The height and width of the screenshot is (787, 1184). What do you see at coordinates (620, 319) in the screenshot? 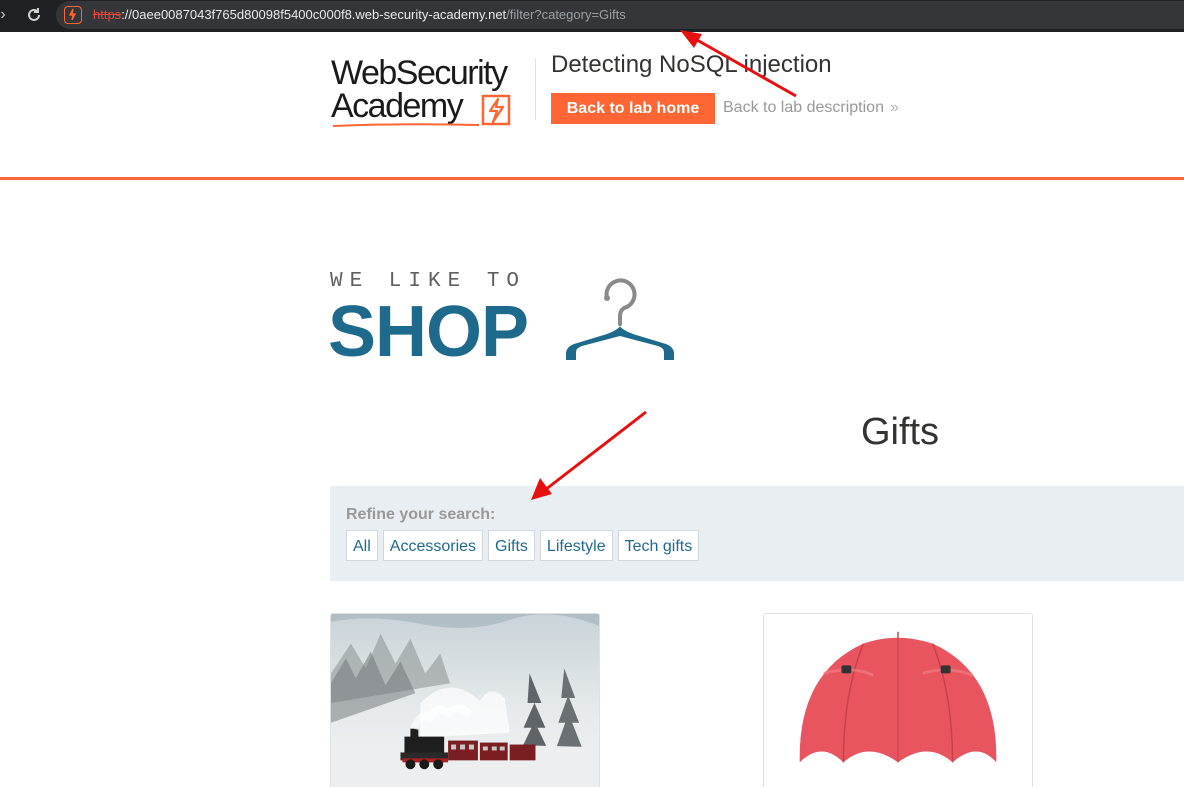
I see `hanger-icon` at bounding box center [620, 319].